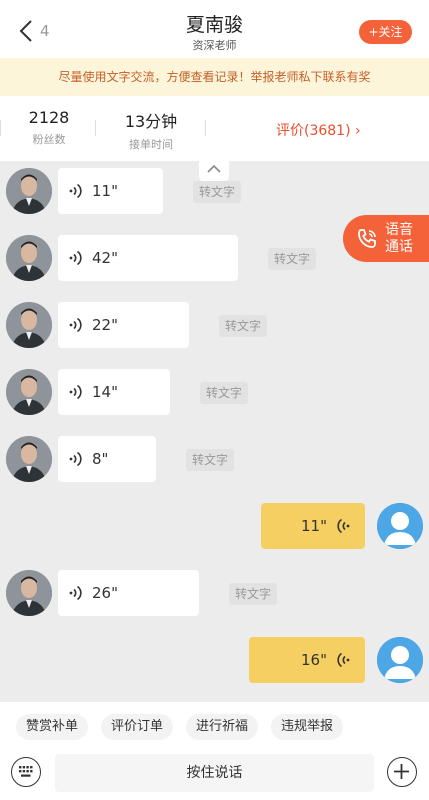 The image size is (429, 800). I want to click on hold-to-talk-button: 按住说话, so click(214, 773).